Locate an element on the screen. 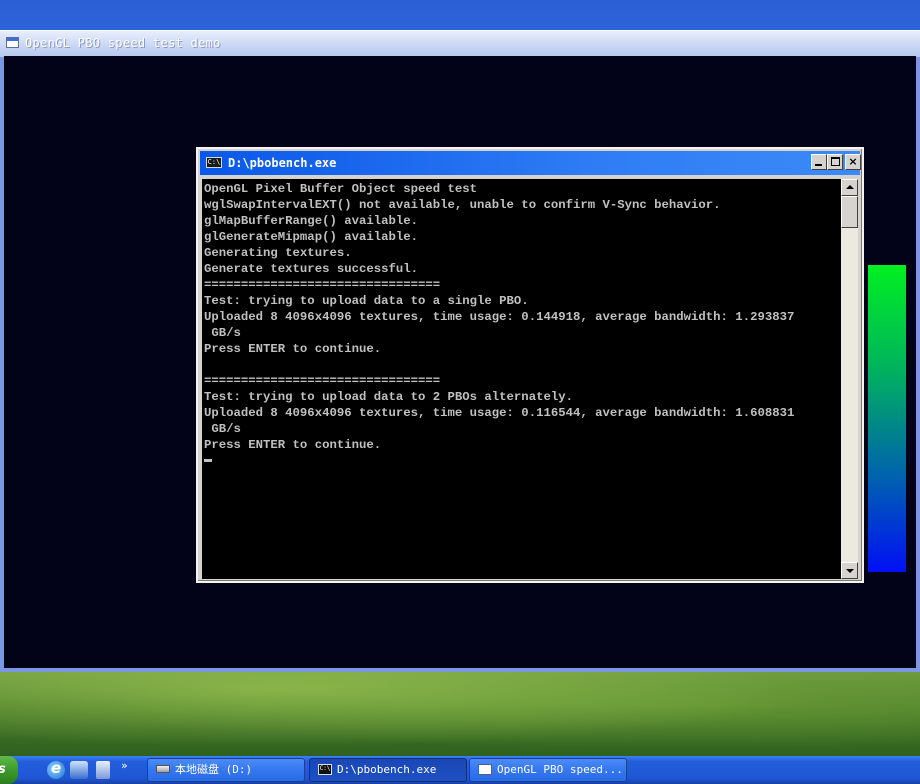 The width and height of the screenshot is (920, 784). console-title: D:\pbobench.exe is located at coordinates (282, 163).